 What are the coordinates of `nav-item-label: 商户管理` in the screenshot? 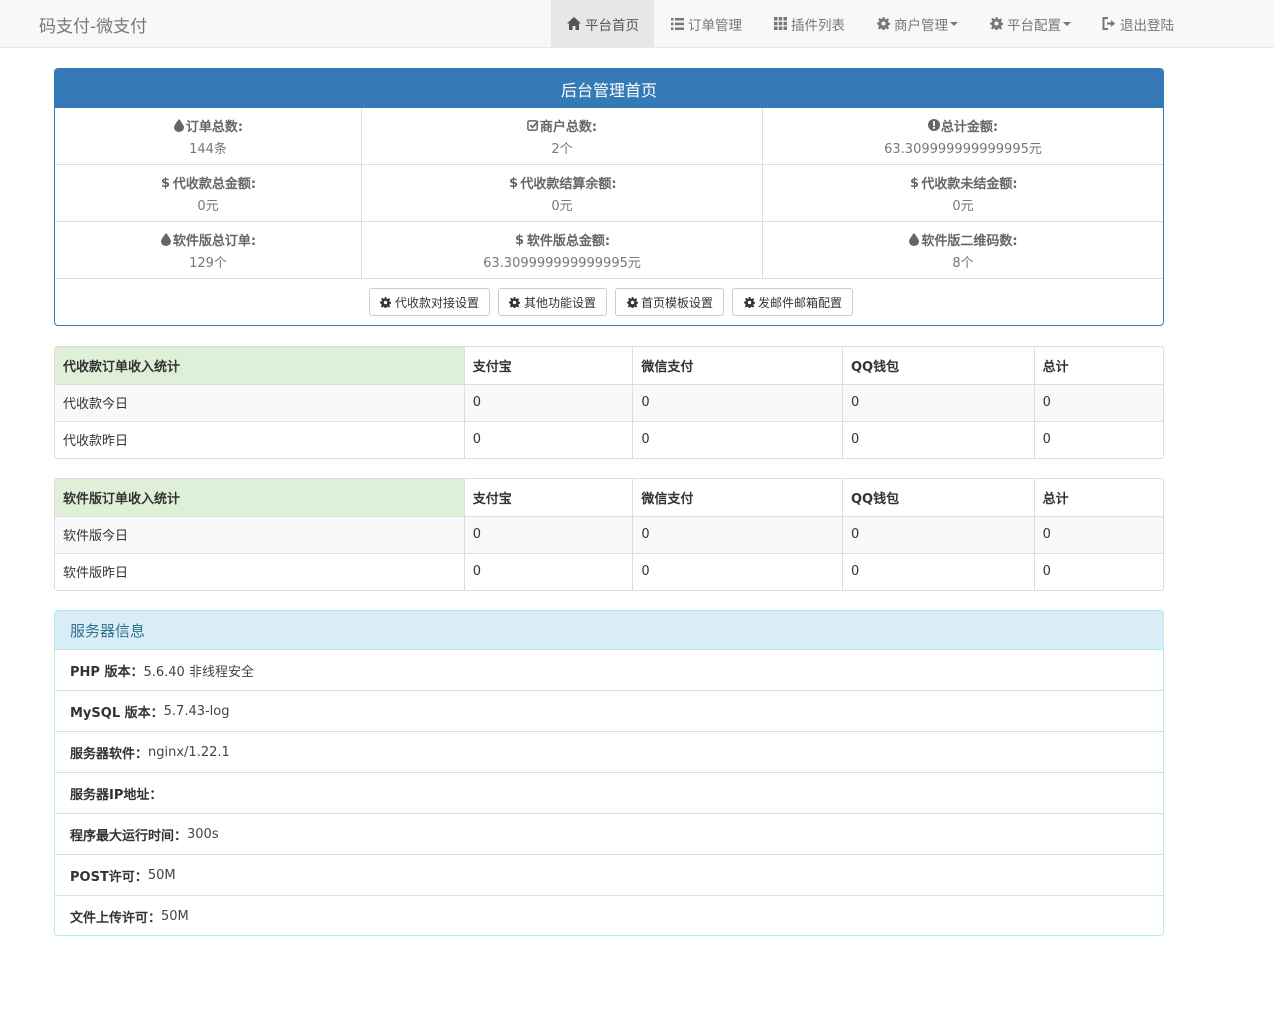 It's located at (921, 25).